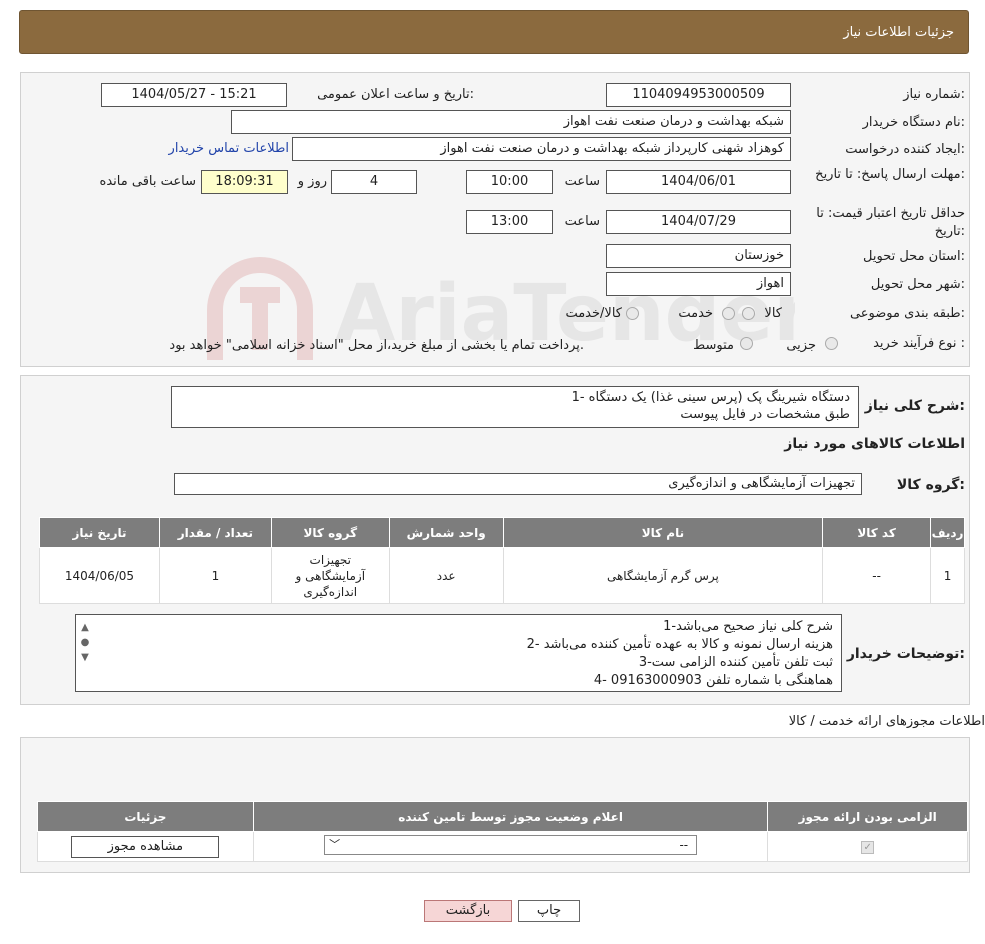 Image resolution: width=985 pixels, height=944 pixels. What do you see at coordinates (890, 222) in the screenshot?
I see `validity-label: حداقل تاریخ اعتبار قیمت: تا تاریخ:` at bounding box center [890, 222].